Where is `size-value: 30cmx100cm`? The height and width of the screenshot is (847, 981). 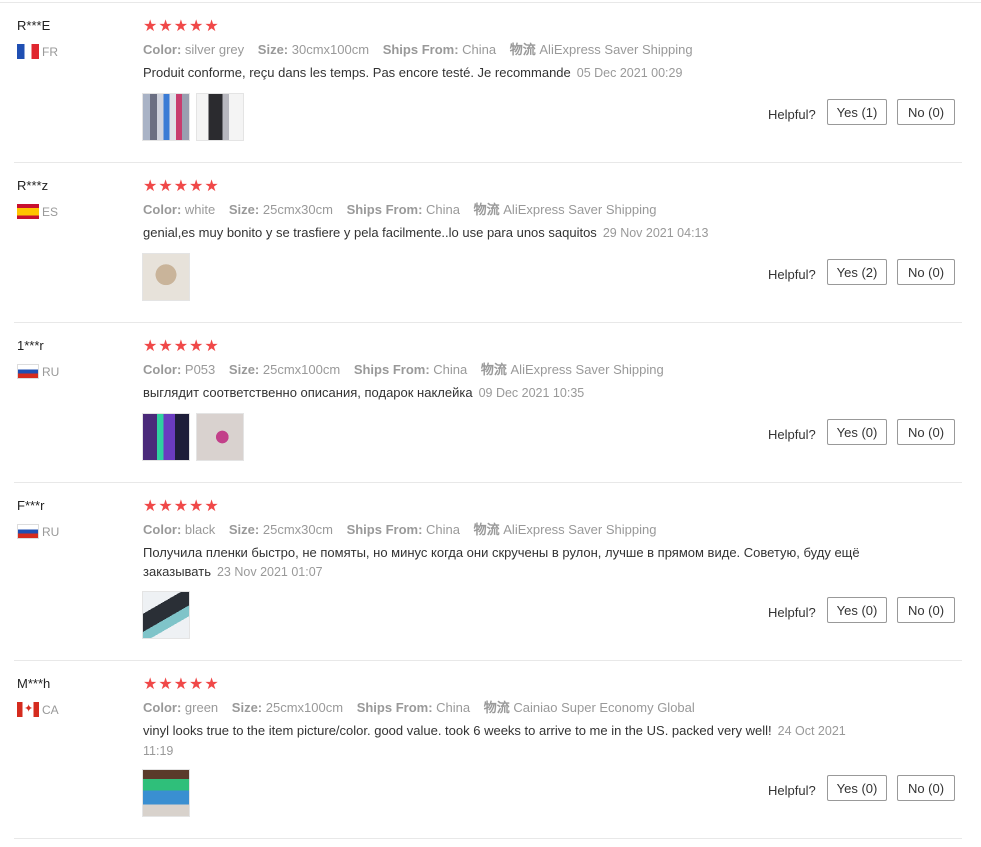
size-value: 30cmx100cm is located at coordinates (330, 49).